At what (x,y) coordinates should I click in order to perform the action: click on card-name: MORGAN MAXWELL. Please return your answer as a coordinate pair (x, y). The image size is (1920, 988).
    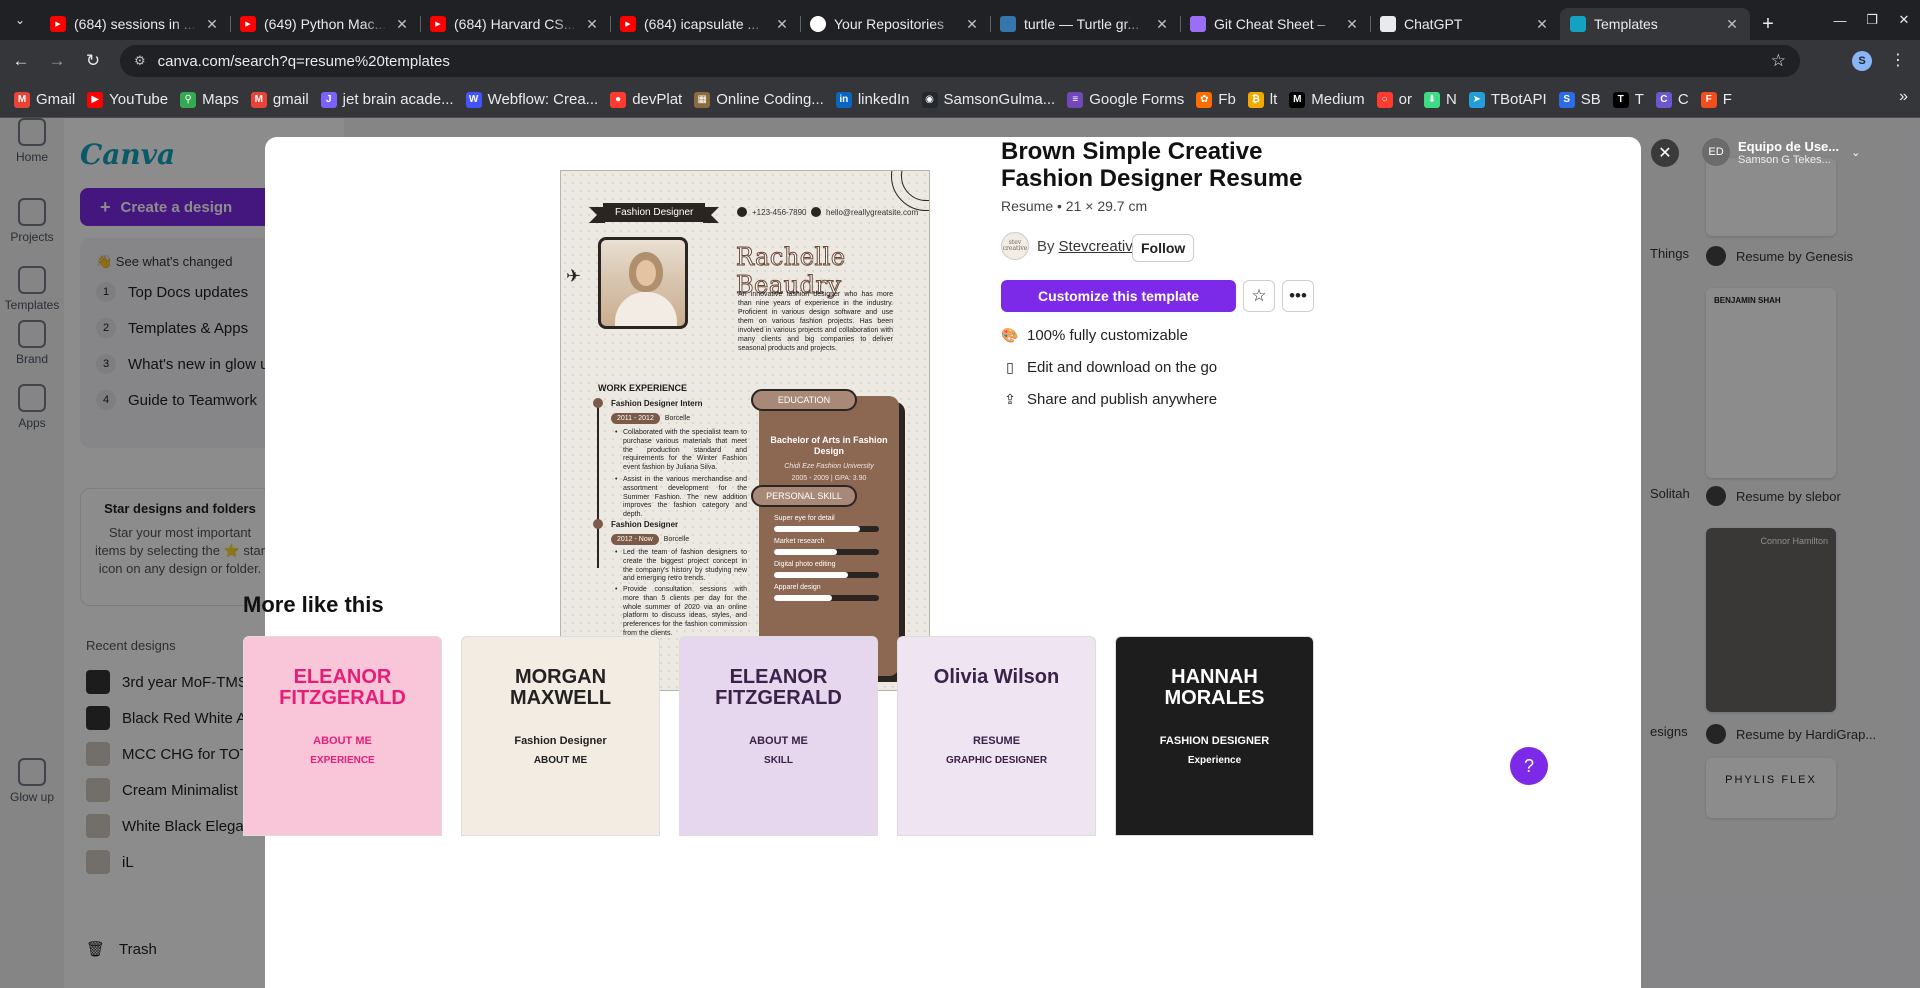
    Looking at the image, I should click on (560, 687).